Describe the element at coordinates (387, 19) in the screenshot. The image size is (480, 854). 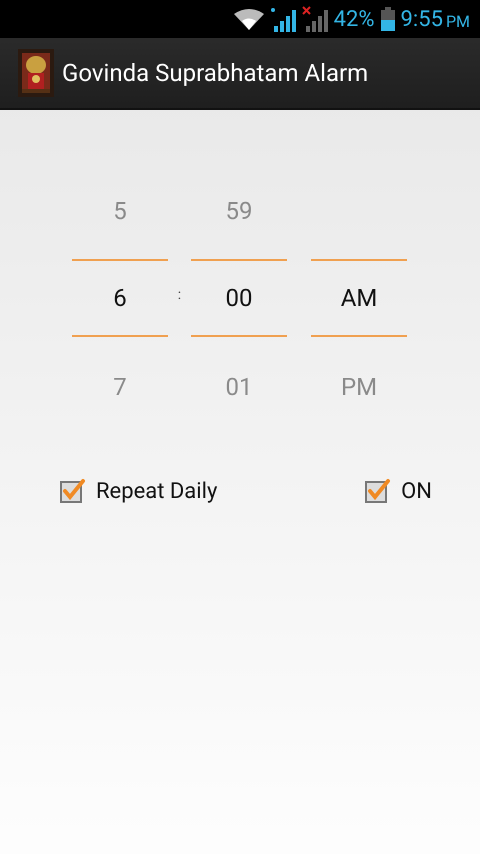
I see `battery-icon` at that location.